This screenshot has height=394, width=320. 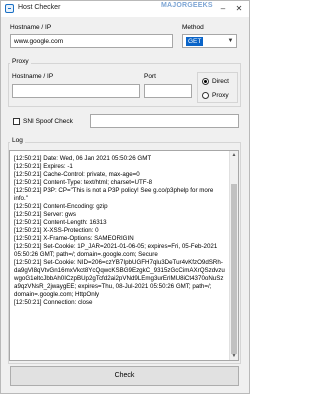 What do you see at coordinates (48, 121) in the screenshot?
I see `sni-spoof-label: SNI Spoof Check` at bounding box center [48, 121].